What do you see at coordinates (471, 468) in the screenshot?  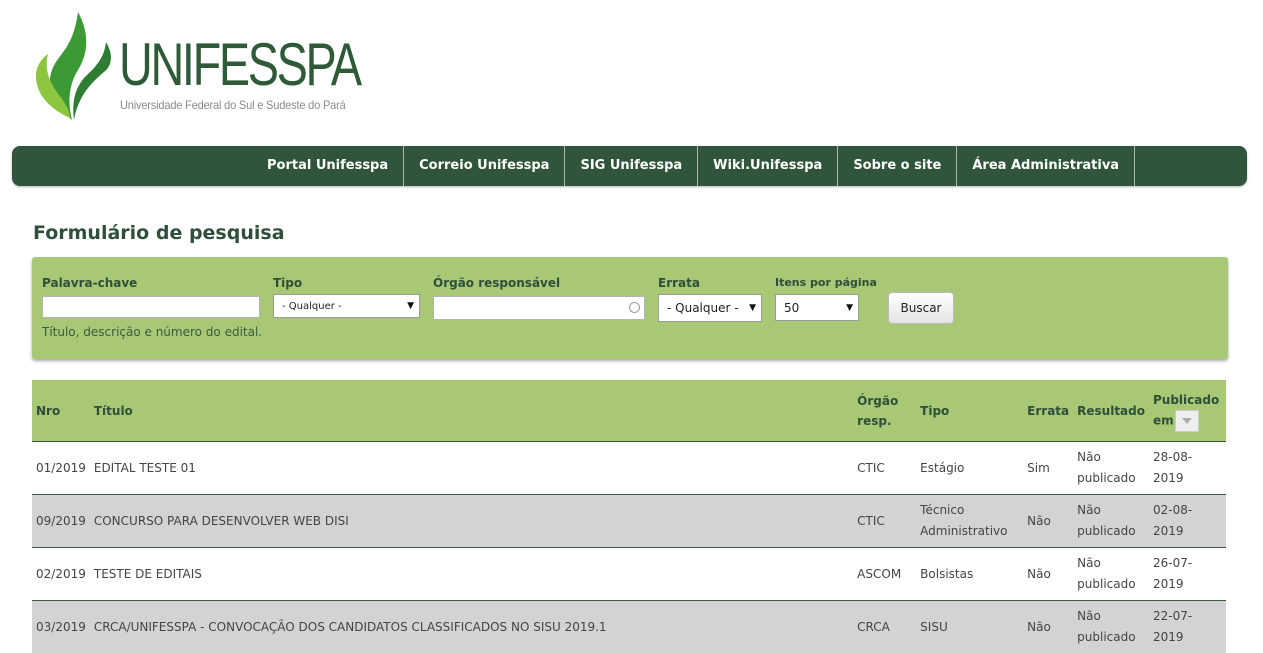 I see `cell-titulo: EDITAL TESTE 01` at bounding box center [471, 468].